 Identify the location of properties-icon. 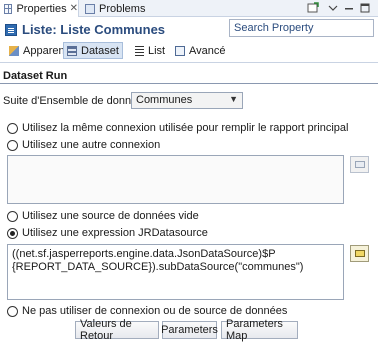
(8, 8).